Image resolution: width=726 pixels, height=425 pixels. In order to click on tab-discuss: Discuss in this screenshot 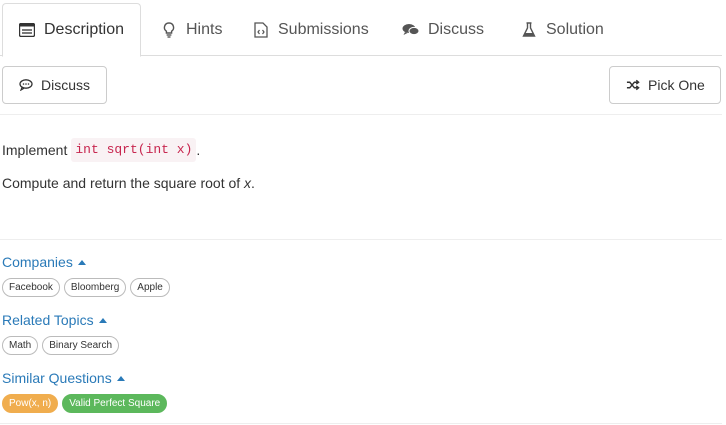, I will do `click(443, 29)`.